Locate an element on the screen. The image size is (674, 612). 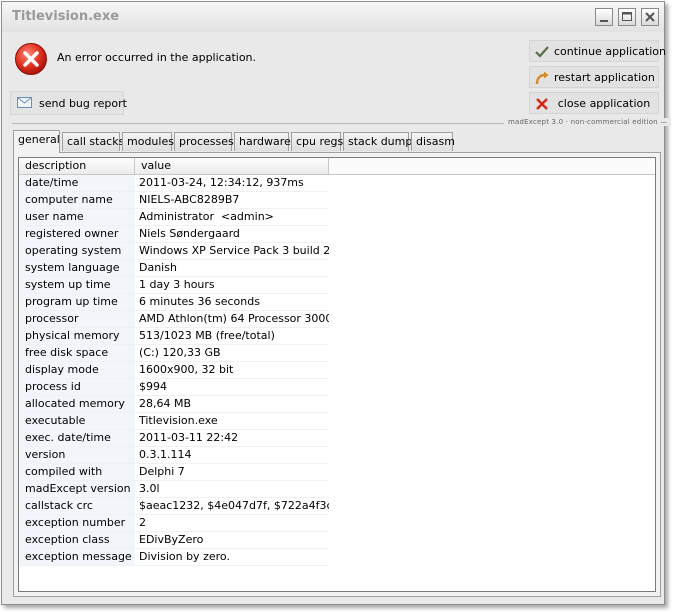
list-item: display mode 1600x900, 32 bit is located at coordinates (174, 370).